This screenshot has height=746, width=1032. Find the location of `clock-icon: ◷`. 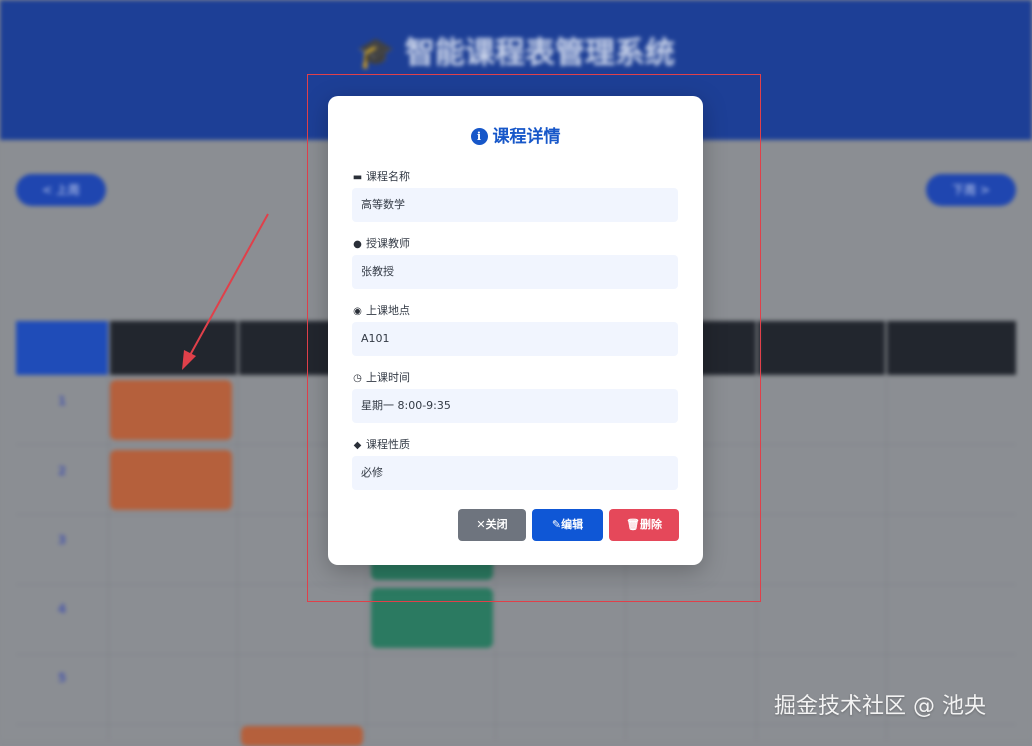

clock-icon: ◷ is located at coordinates (357, 378).